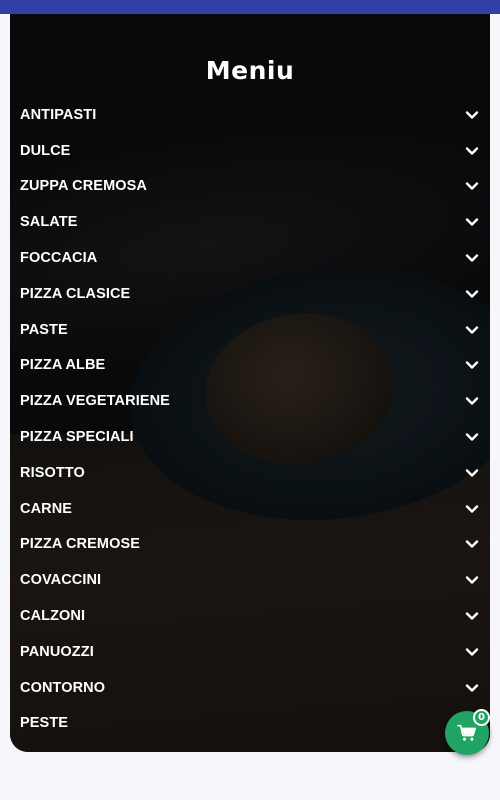 The height and width of the screenshot is (800, 500). I want to click on category-item: CARNE, so click(250, 509).